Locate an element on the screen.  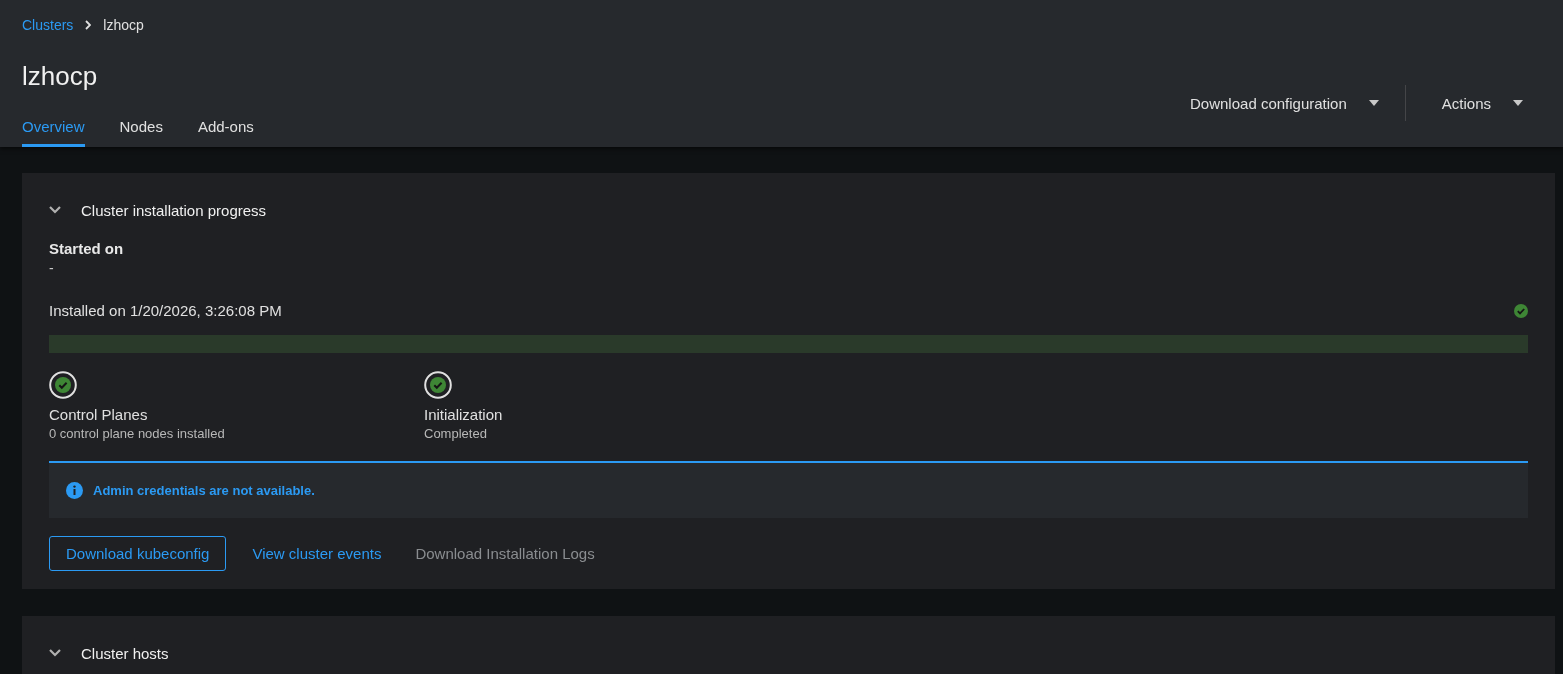
tab: Nodes is located at coordinates (141, 129).